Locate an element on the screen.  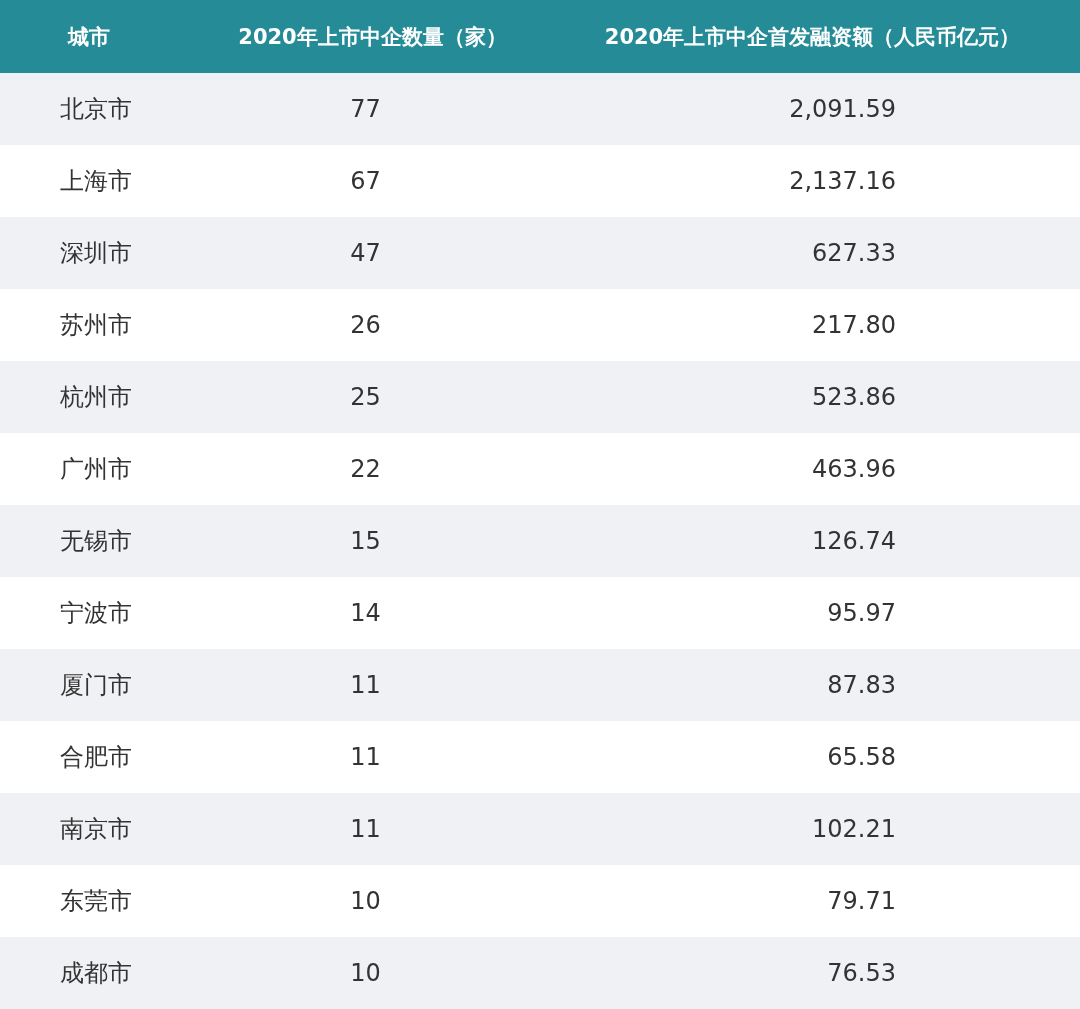
amount-cell-text: 2,137.16 is located at coordinates (842, 181).